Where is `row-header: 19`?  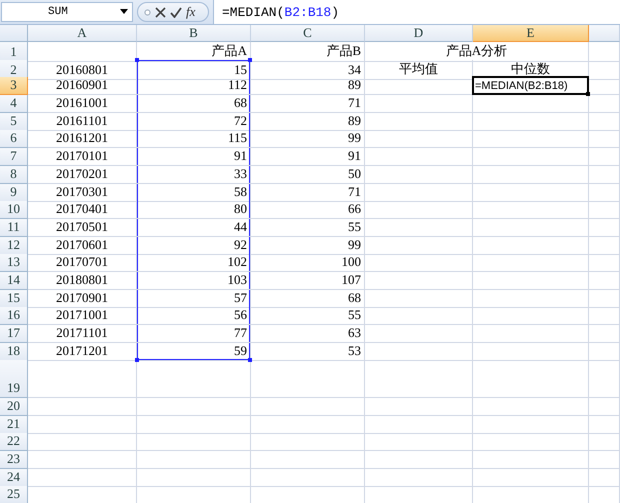 row-header: 19 is located at coordinates (14, 379).